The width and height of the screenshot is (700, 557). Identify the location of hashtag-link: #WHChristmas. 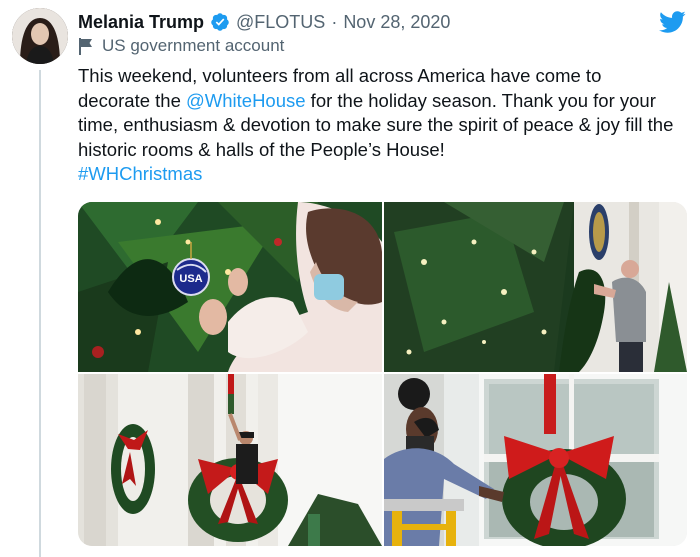
(140, 173).